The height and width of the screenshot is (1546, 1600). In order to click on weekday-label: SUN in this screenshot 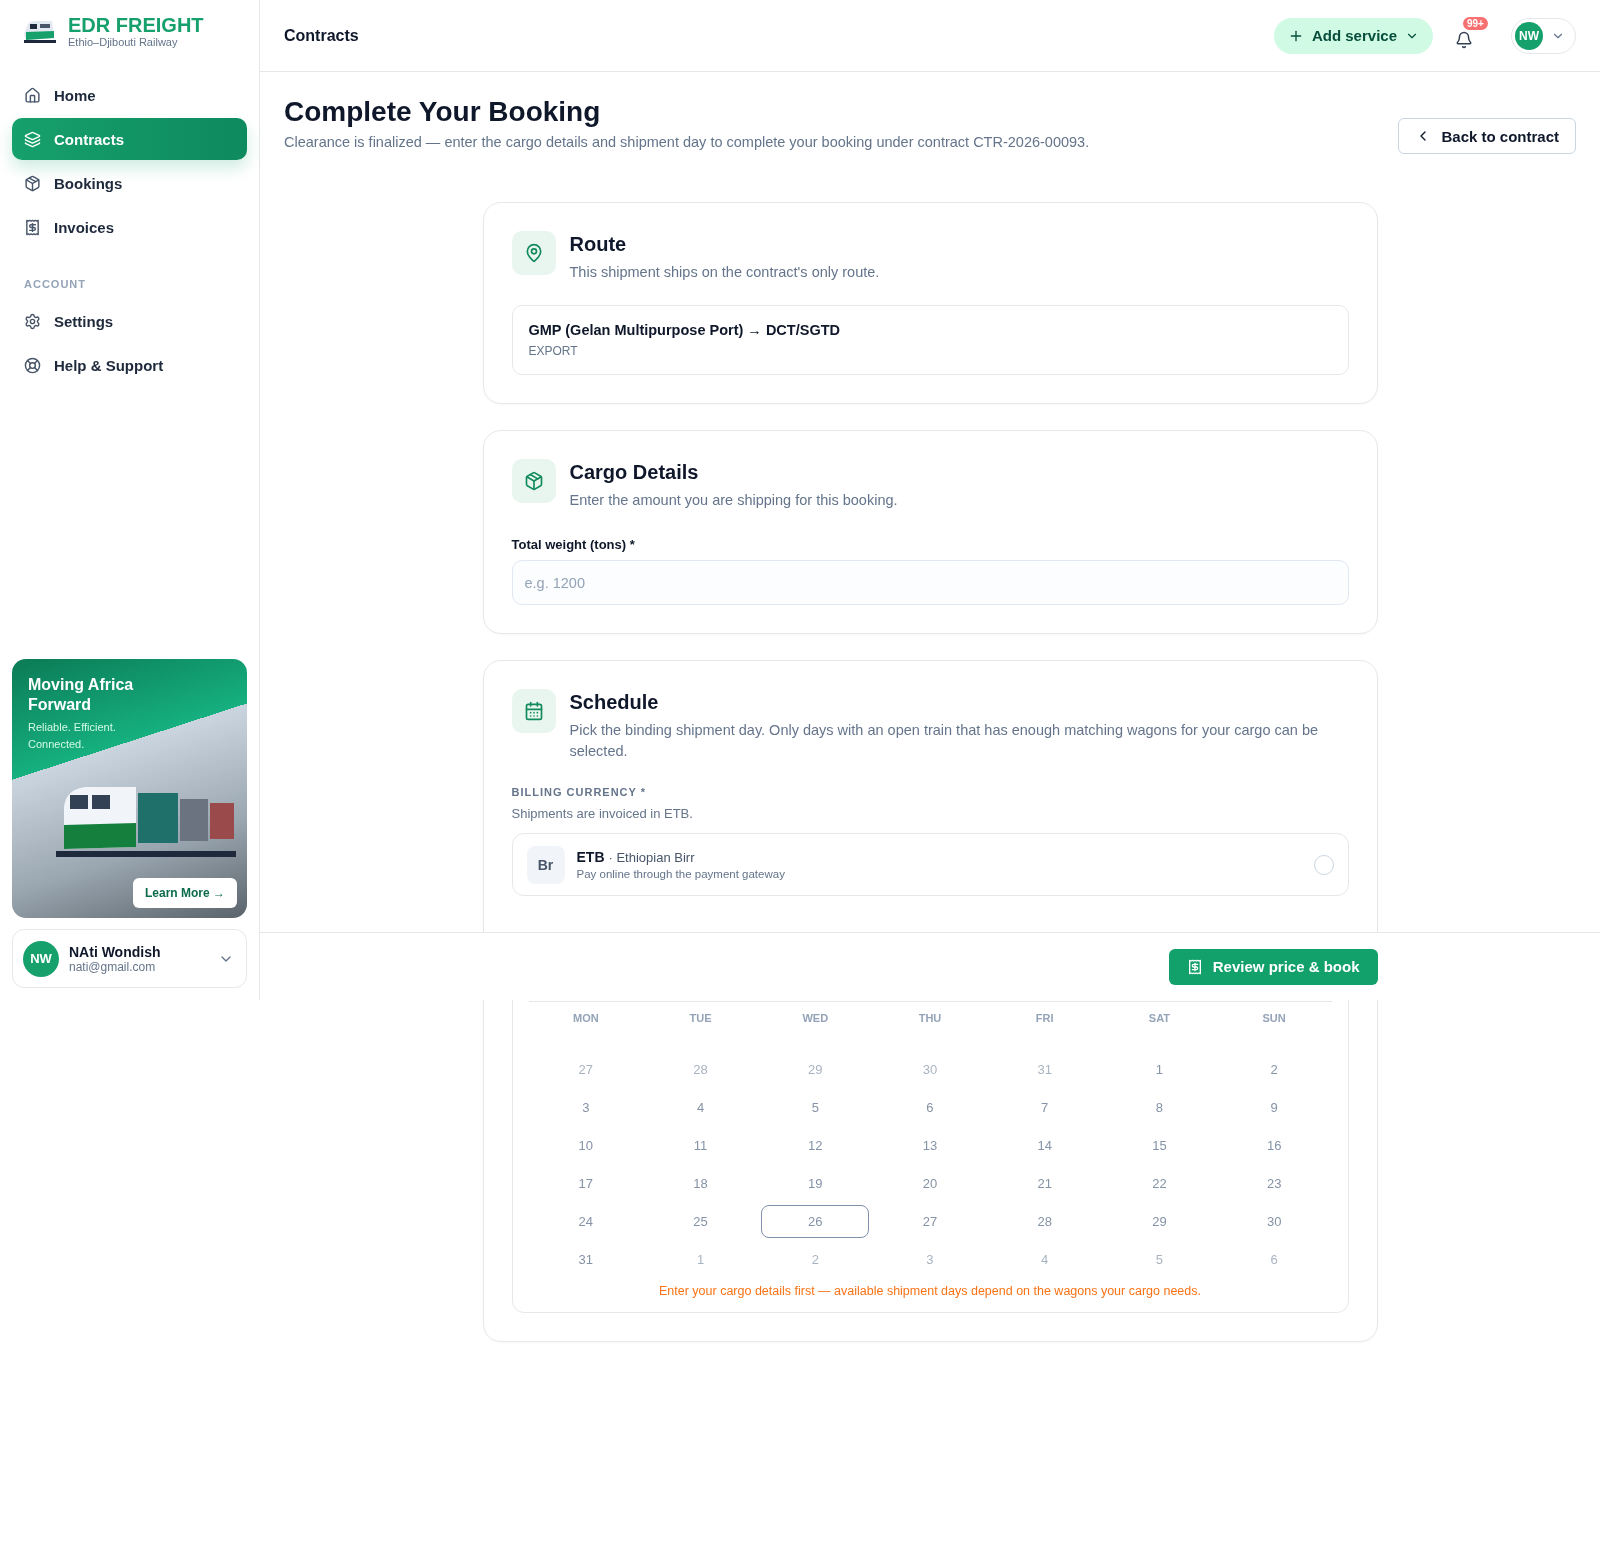, I will do `click(1274, 1018)`.